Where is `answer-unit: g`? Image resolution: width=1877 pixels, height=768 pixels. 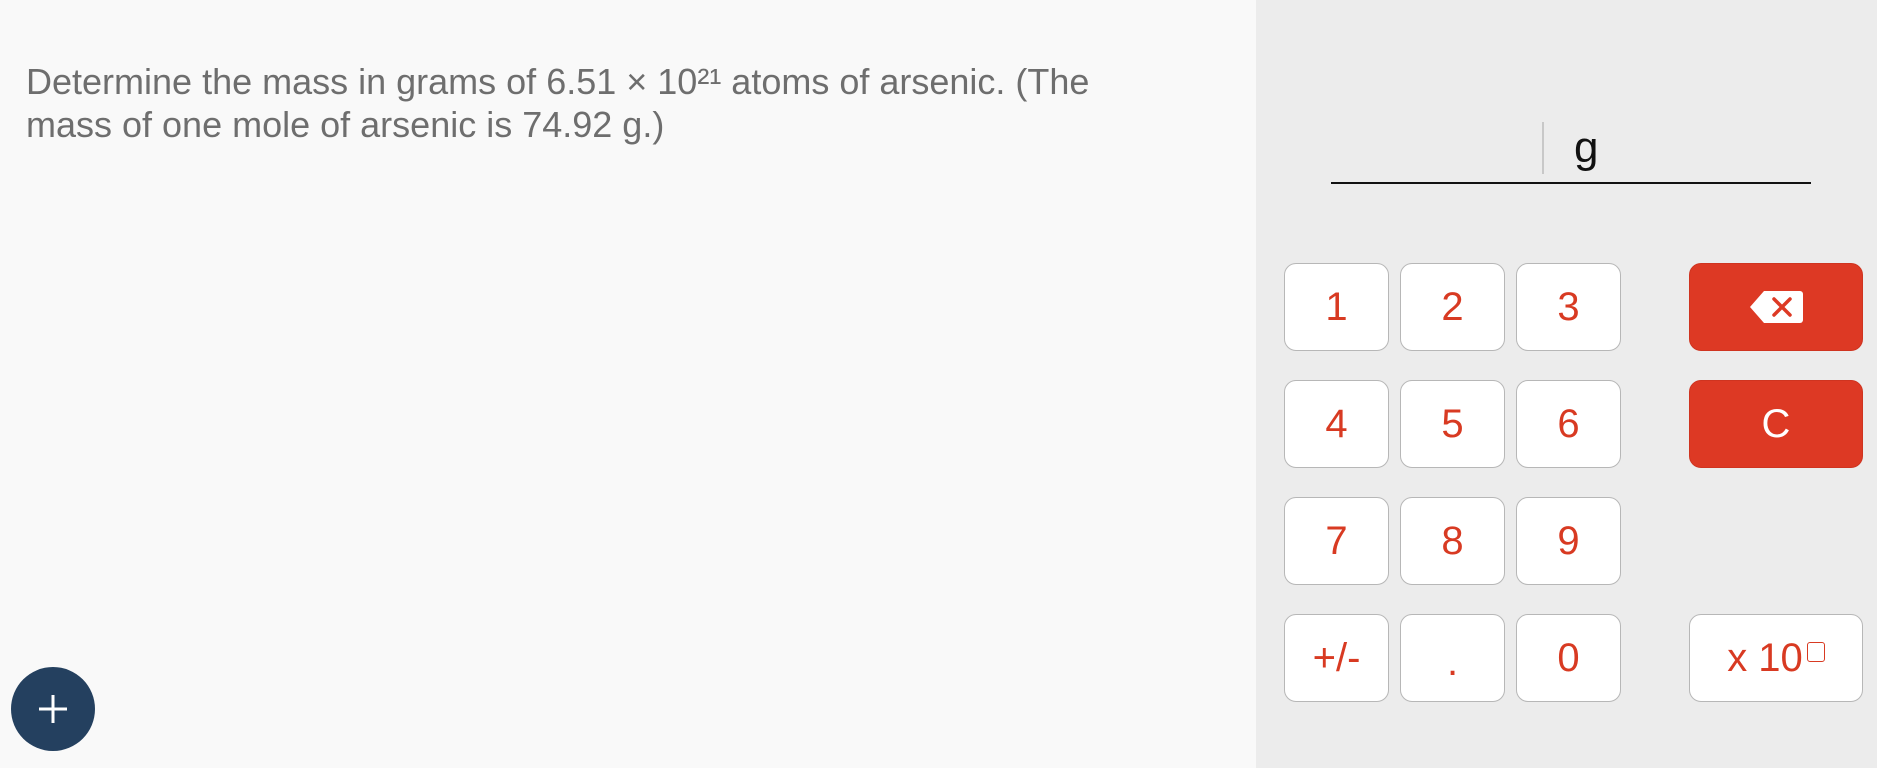 answer-unit: g is located at coordinates (1586, 147).